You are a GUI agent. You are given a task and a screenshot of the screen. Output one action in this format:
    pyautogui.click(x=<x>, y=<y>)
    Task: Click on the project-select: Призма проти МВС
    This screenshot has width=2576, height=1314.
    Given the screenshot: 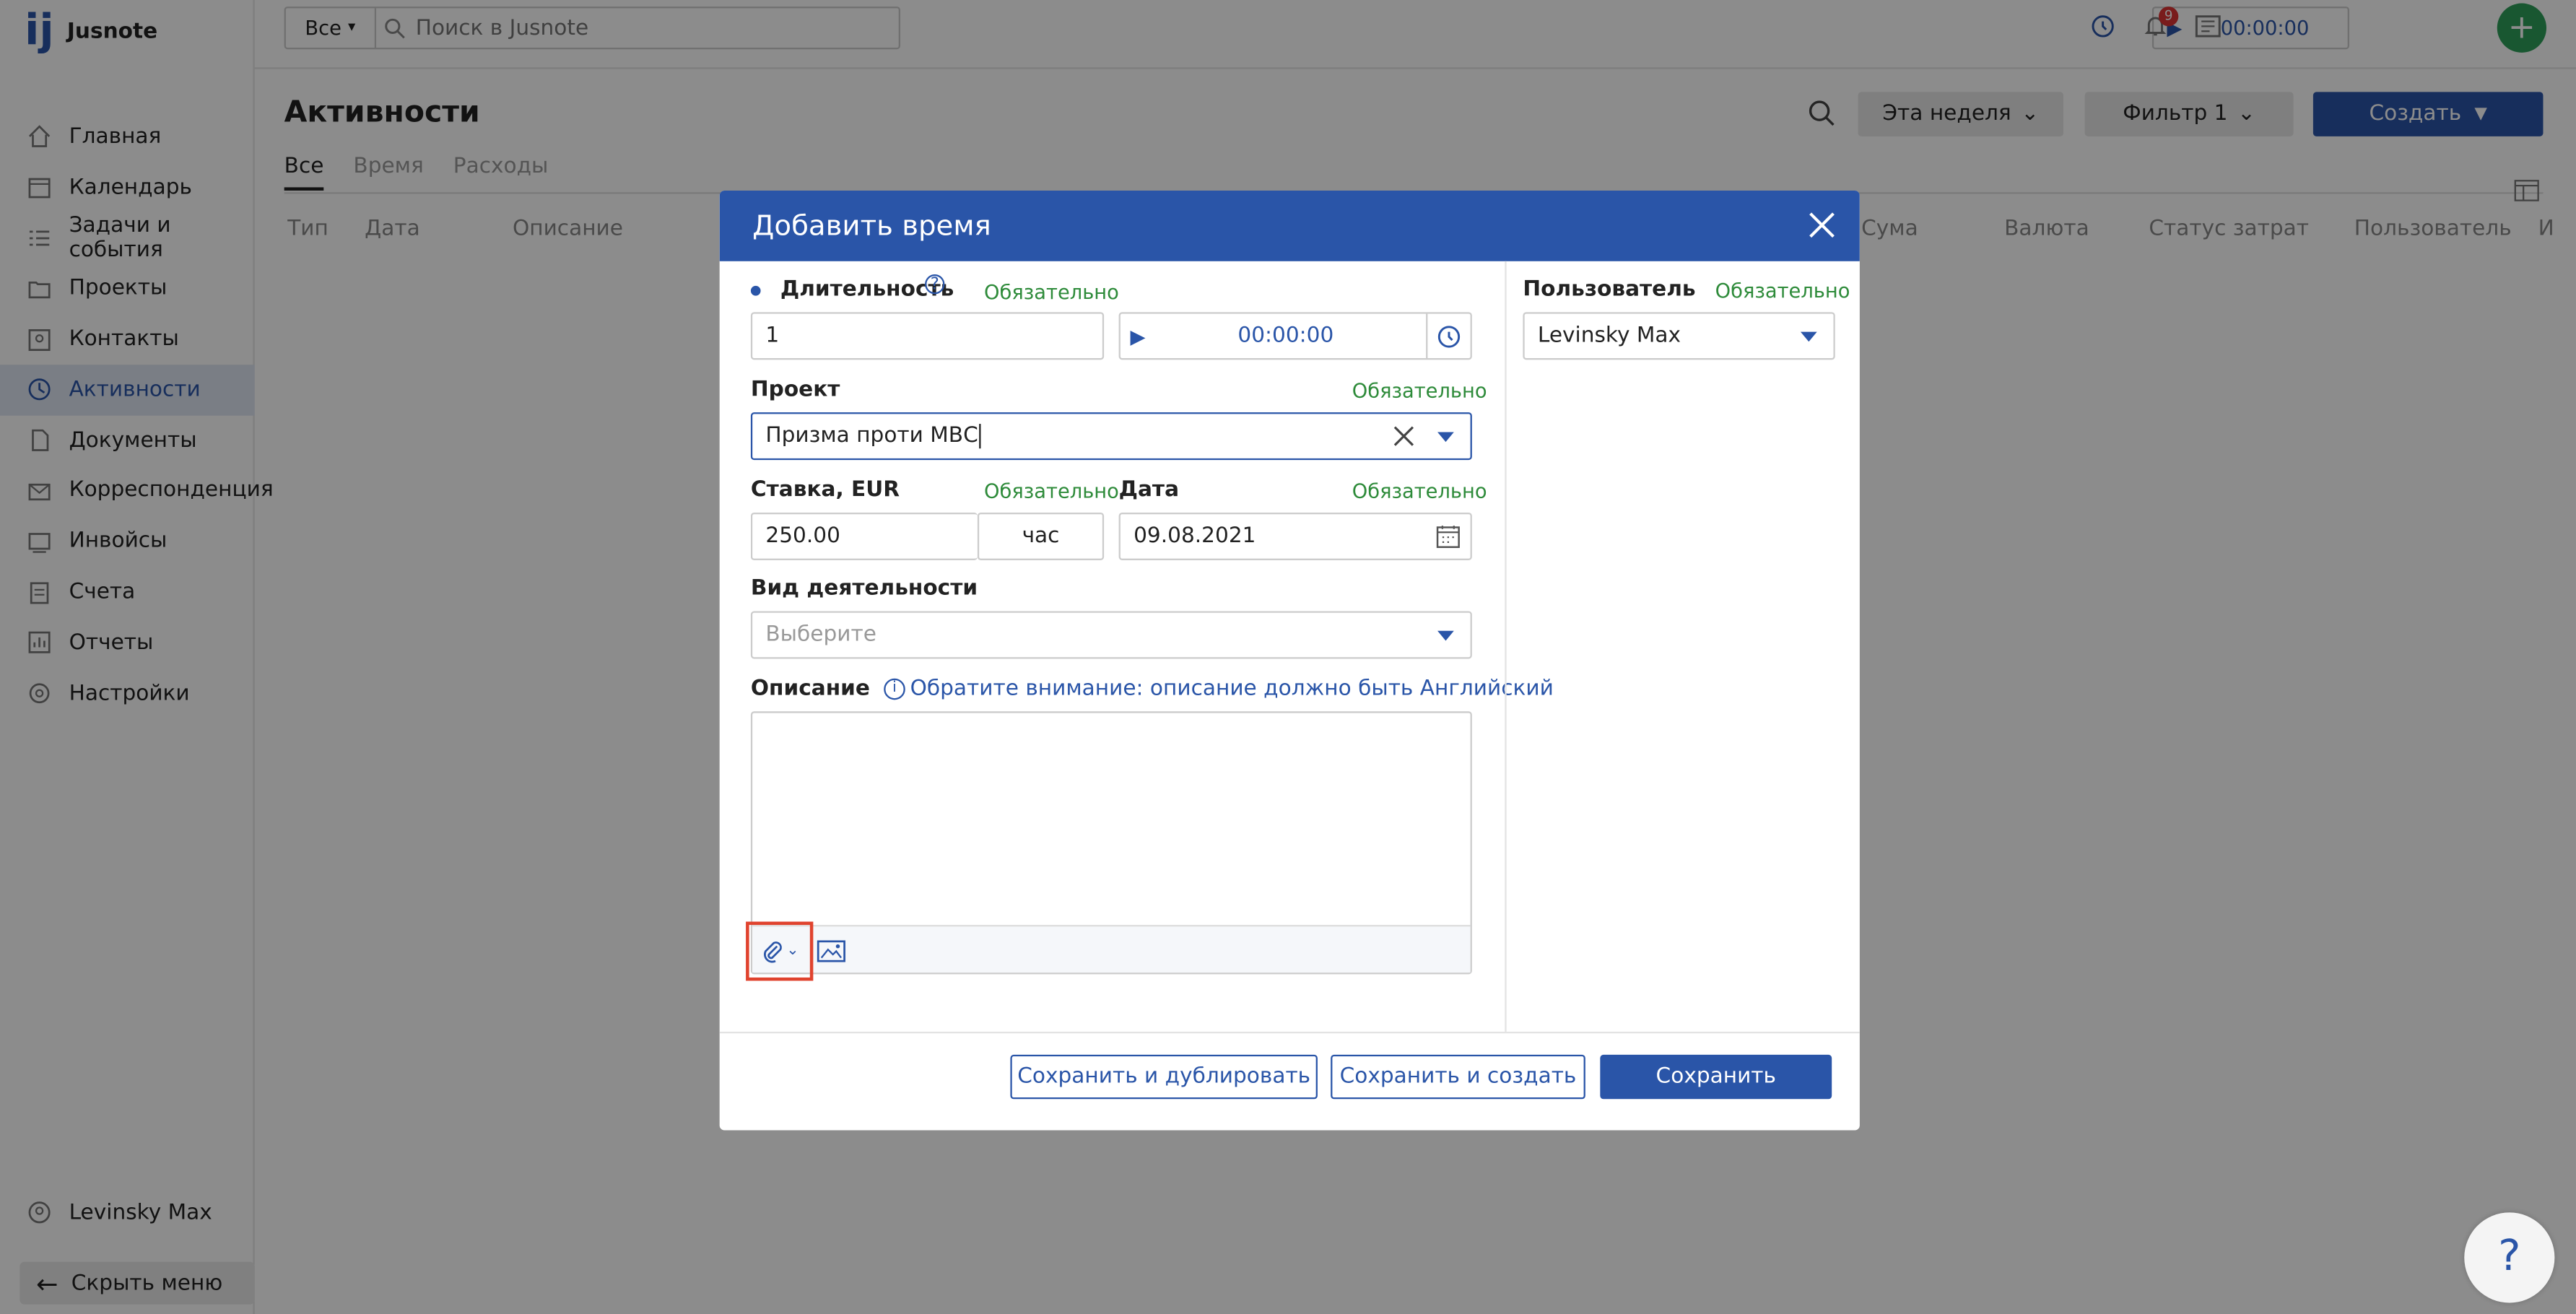 What is the action you would take?
    pyautogui.click(x=1111, y=437)
    